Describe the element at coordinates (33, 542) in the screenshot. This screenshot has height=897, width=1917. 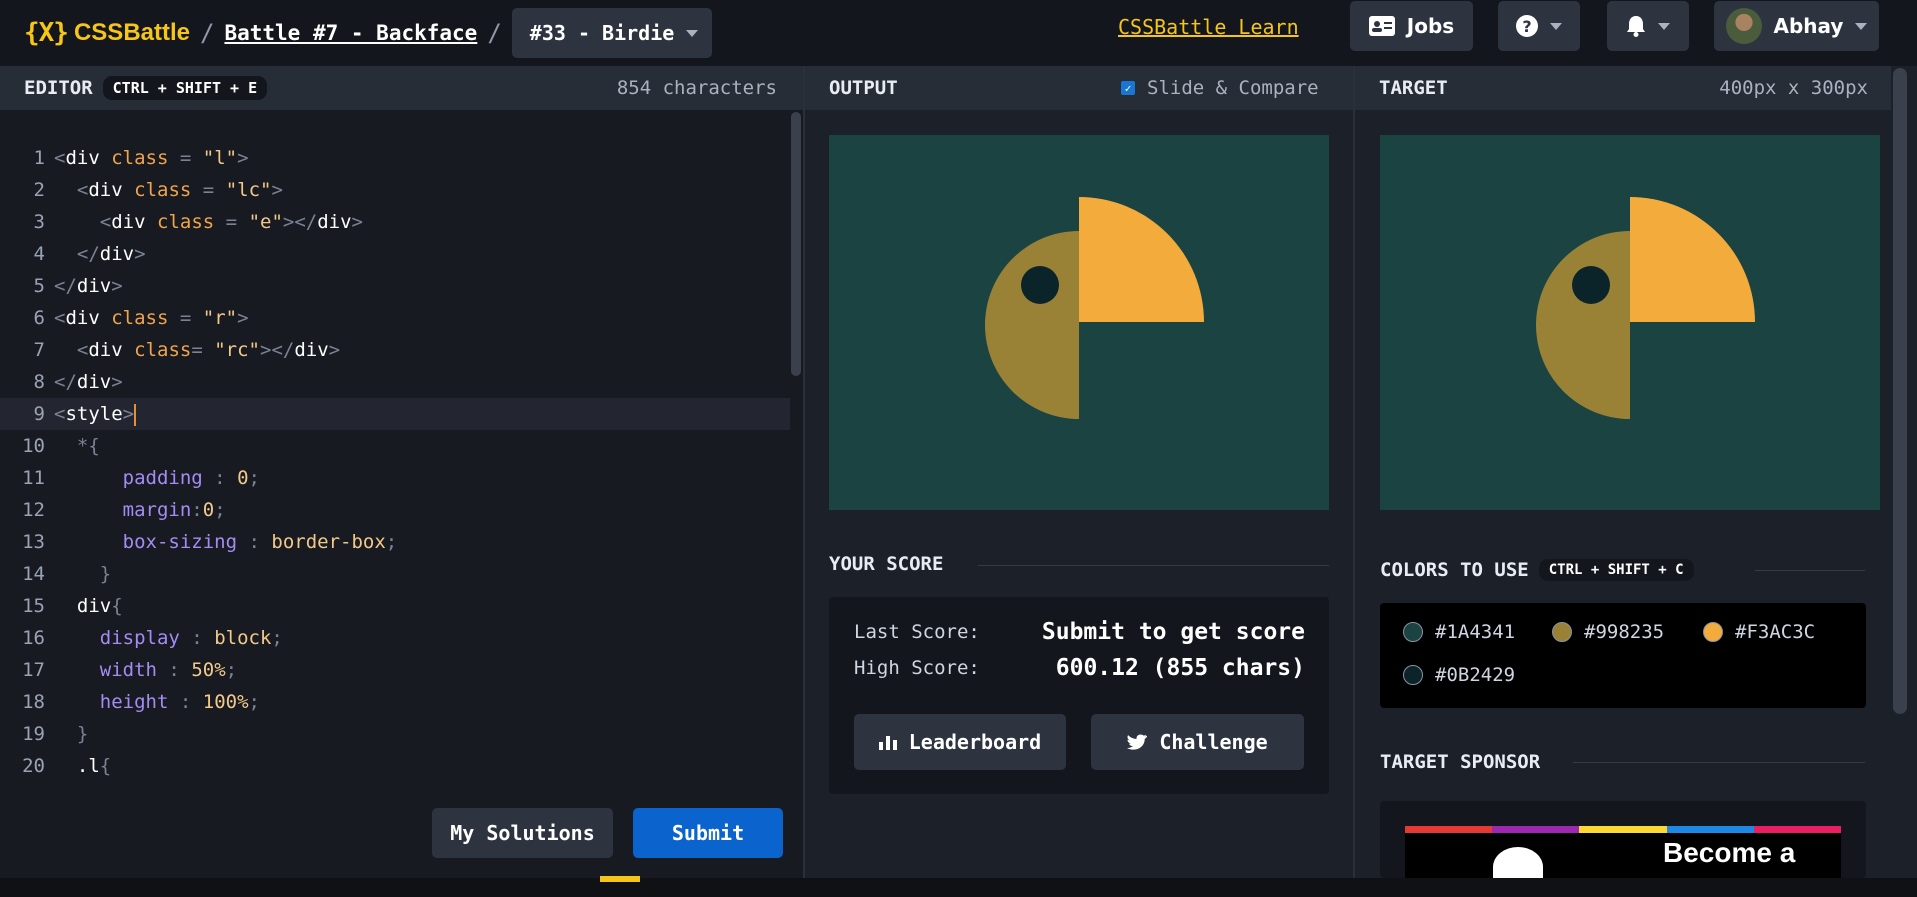
I see `line-number: 13` at that location.